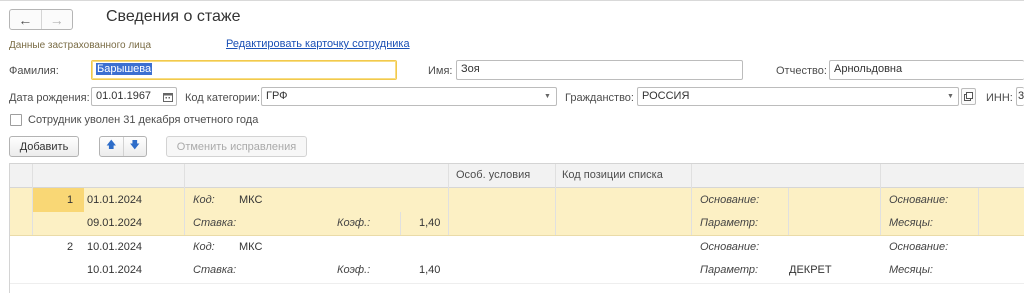  I want to click on move-down-button: 🡇, so click(135, 146).